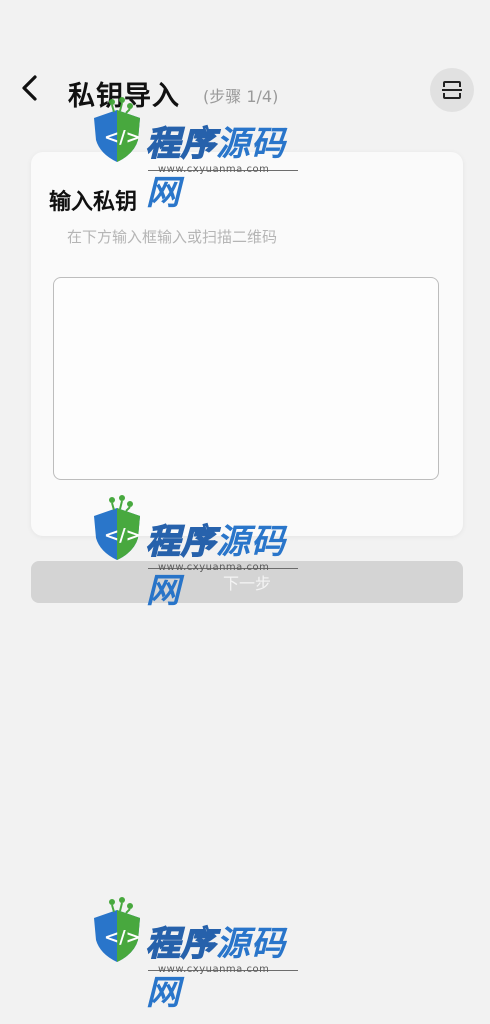  I want to click on scan-button, so click(452, 90).